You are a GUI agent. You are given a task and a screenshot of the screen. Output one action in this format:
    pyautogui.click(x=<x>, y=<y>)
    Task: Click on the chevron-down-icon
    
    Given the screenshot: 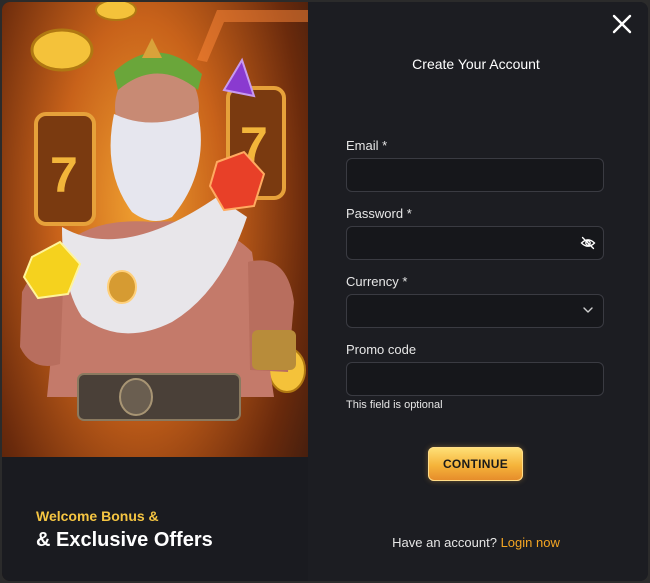 What is the action you would take?
    pyautogui.click(x=588, y=310)
    